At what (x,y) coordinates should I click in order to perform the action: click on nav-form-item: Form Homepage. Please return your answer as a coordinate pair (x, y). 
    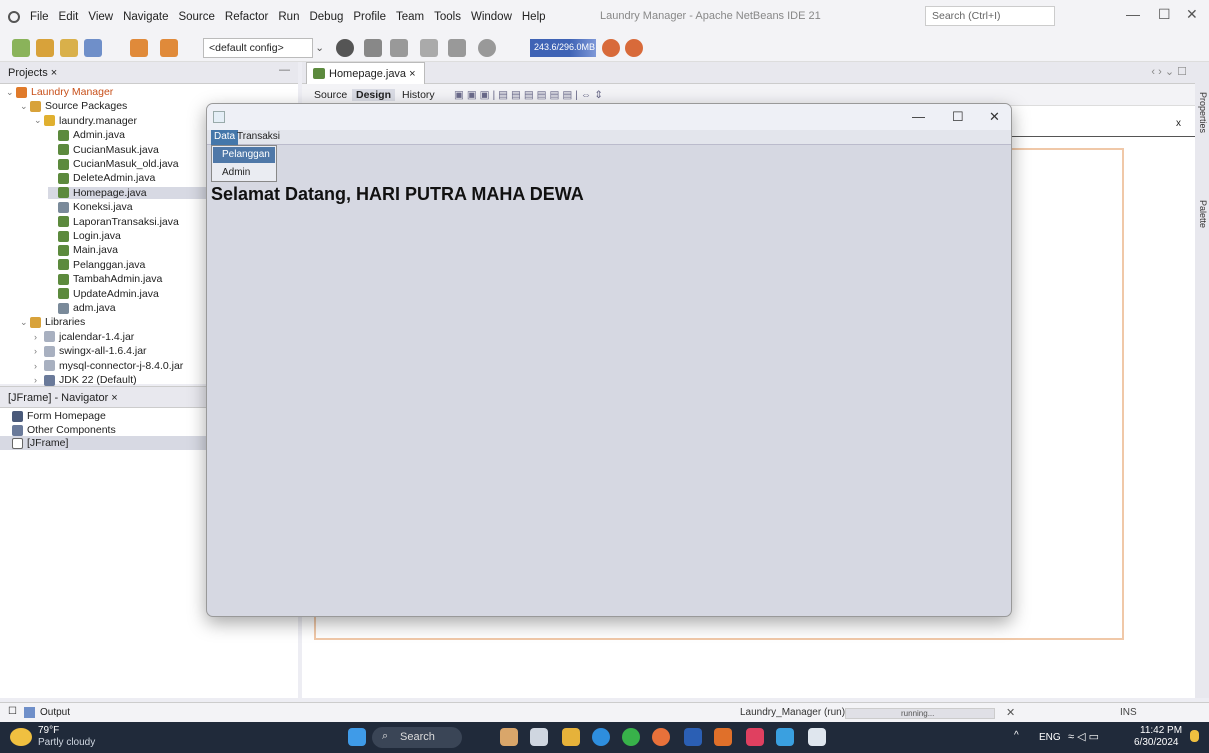
    Looking at the image, I should click on (59, 416).